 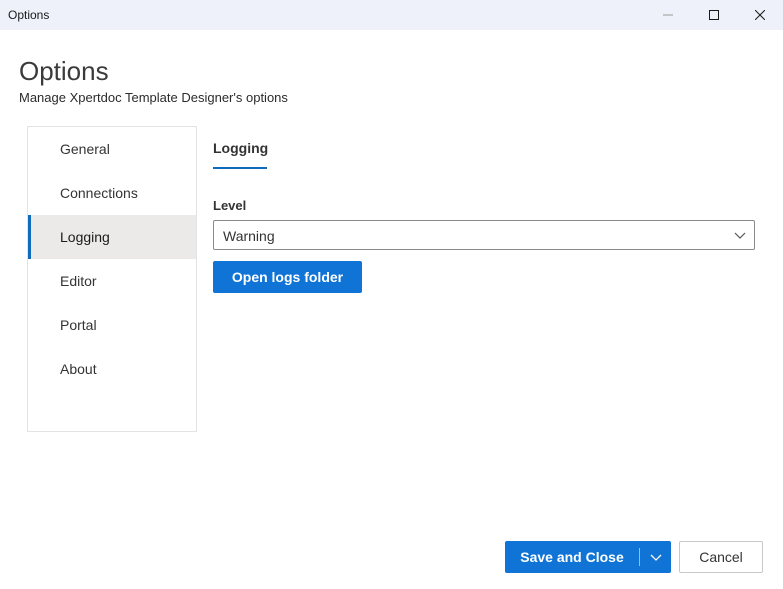 I want to click on cancel-button: Cancel, so click(x=721, y=557).